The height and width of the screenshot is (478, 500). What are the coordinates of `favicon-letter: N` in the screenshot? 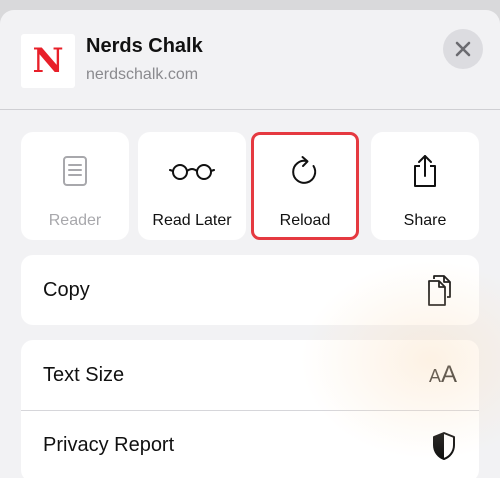 It's located at (48, 61).